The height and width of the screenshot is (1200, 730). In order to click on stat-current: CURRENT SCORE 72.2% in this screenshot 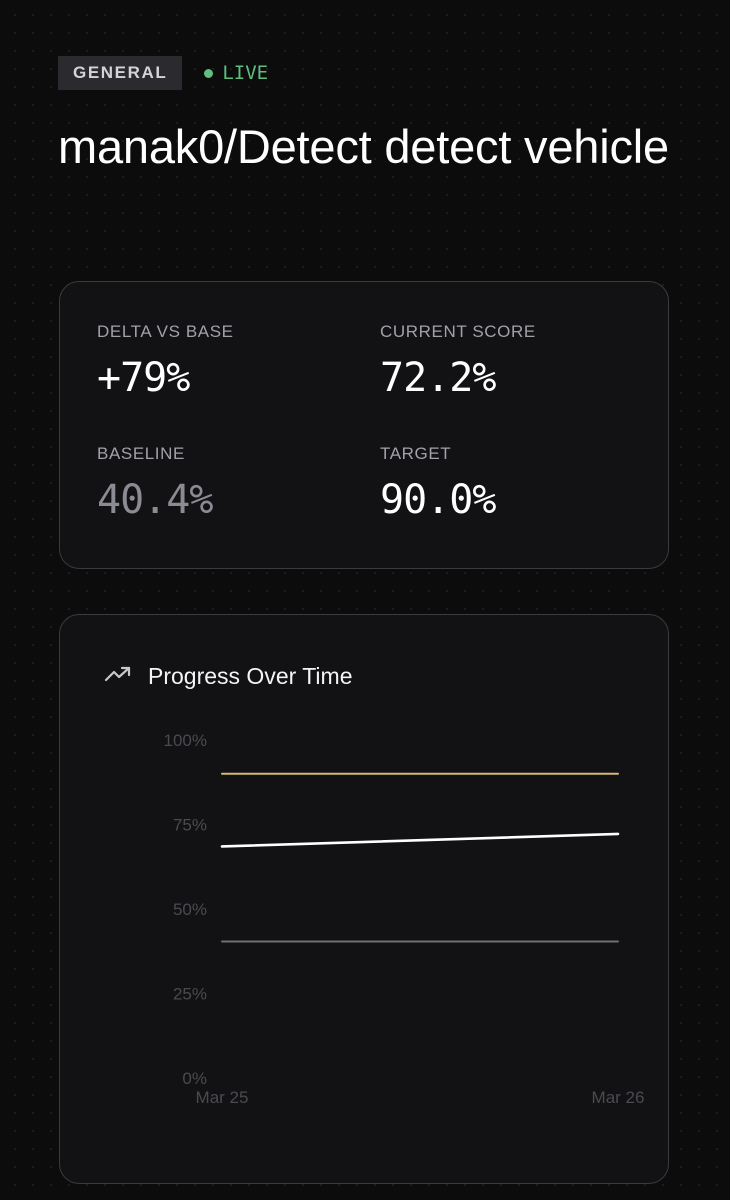, I will do `click(458, 361)`.